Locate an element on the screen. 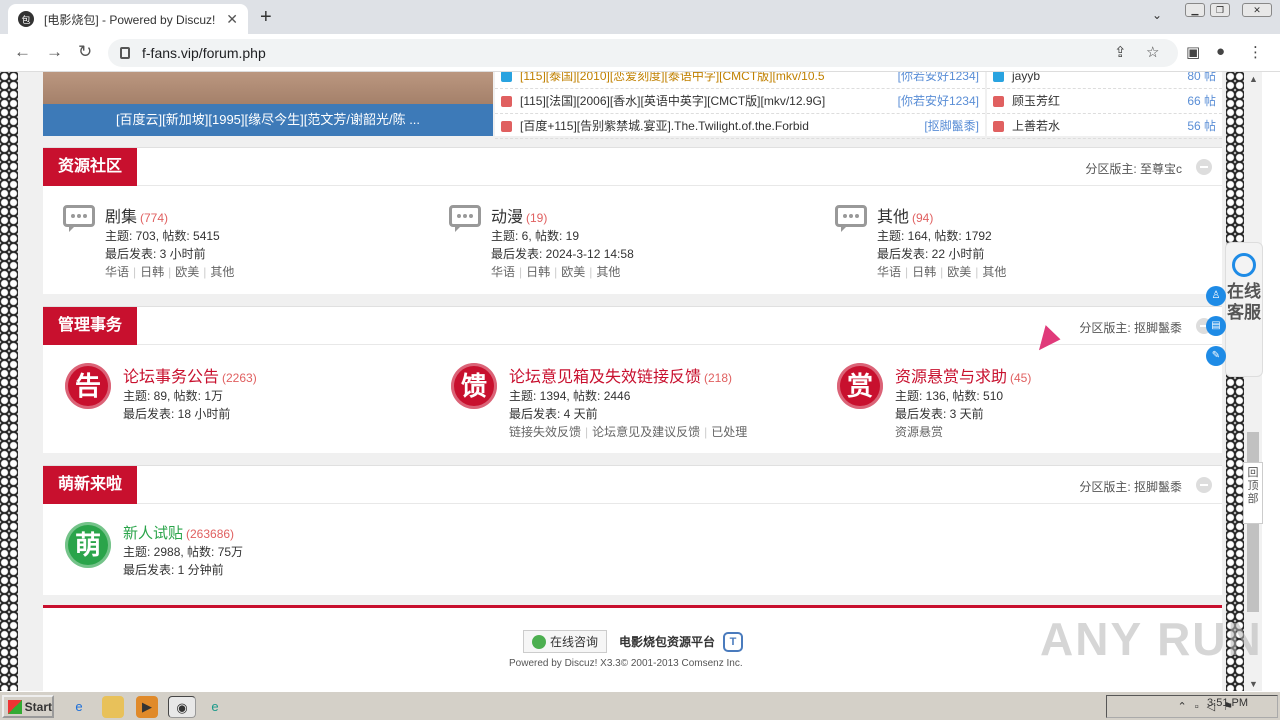  page-scrollbar: ▲ ▼ is located at coordinates (1253, 381).